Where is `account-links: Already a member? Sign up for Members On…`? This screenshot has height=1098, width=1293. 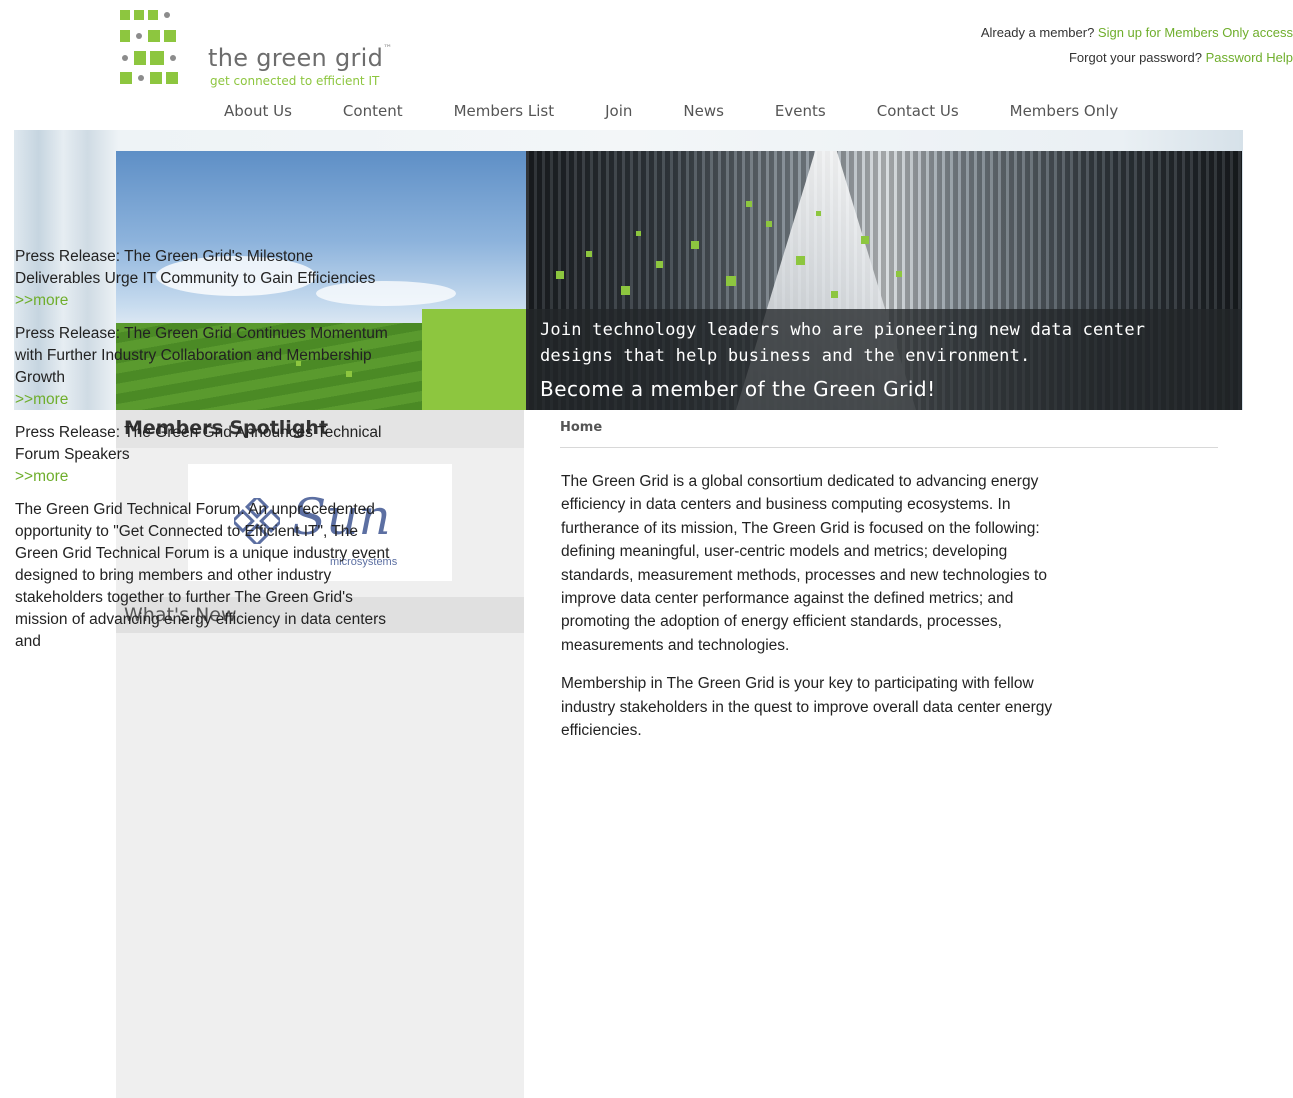 account-links: Already a member? Sign up for Members On… is located at coordinates (1103, 45).